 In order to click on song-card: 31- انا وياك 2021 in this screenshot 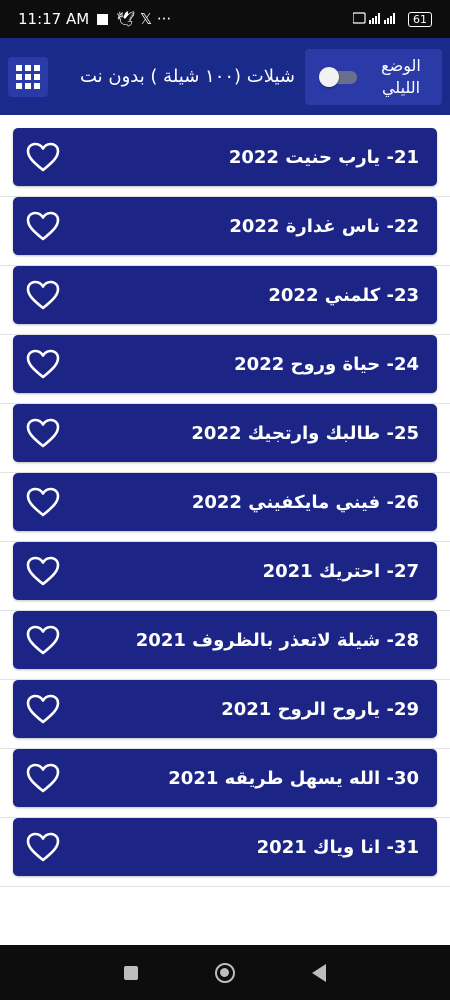, I will do `click(225, 847)`.